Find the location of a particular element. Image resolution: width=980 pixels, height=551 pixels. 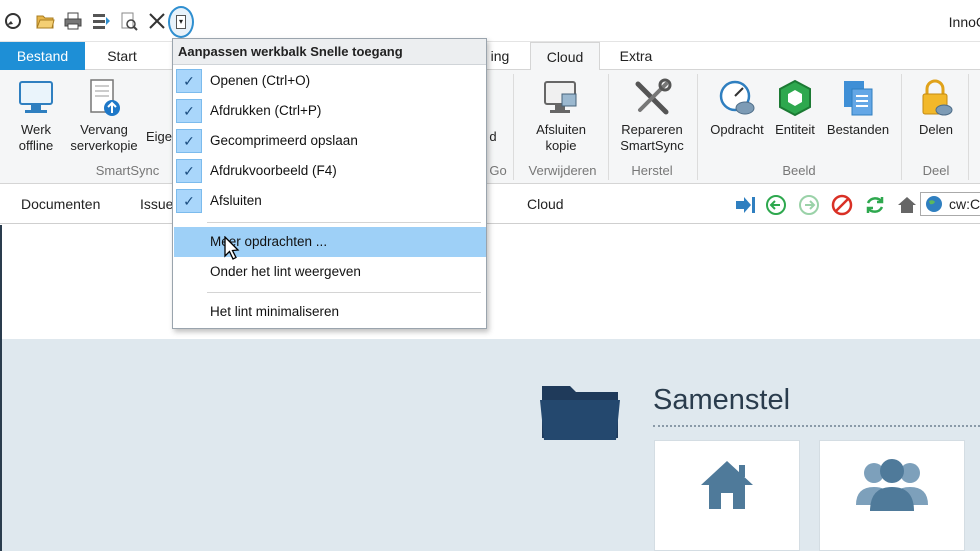

app-title: InnoC is located at coordinates (964, 22).